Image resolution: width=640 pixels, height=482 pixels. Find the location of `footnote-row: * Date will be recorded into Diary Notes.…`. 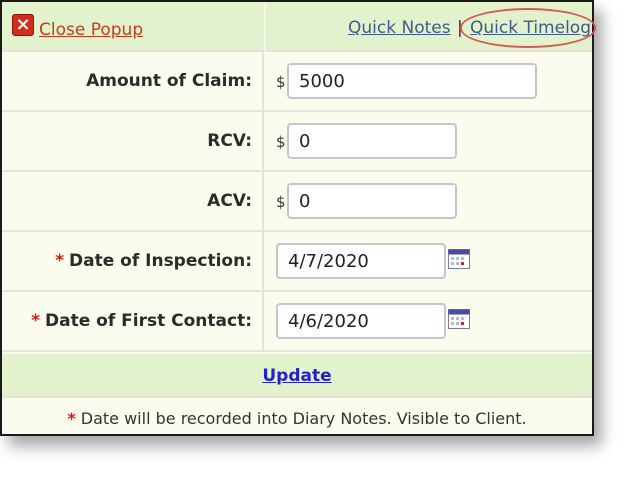

footnote-row: * Date will be recorded into Diary Notes.… is located at coordinates (297, 416).